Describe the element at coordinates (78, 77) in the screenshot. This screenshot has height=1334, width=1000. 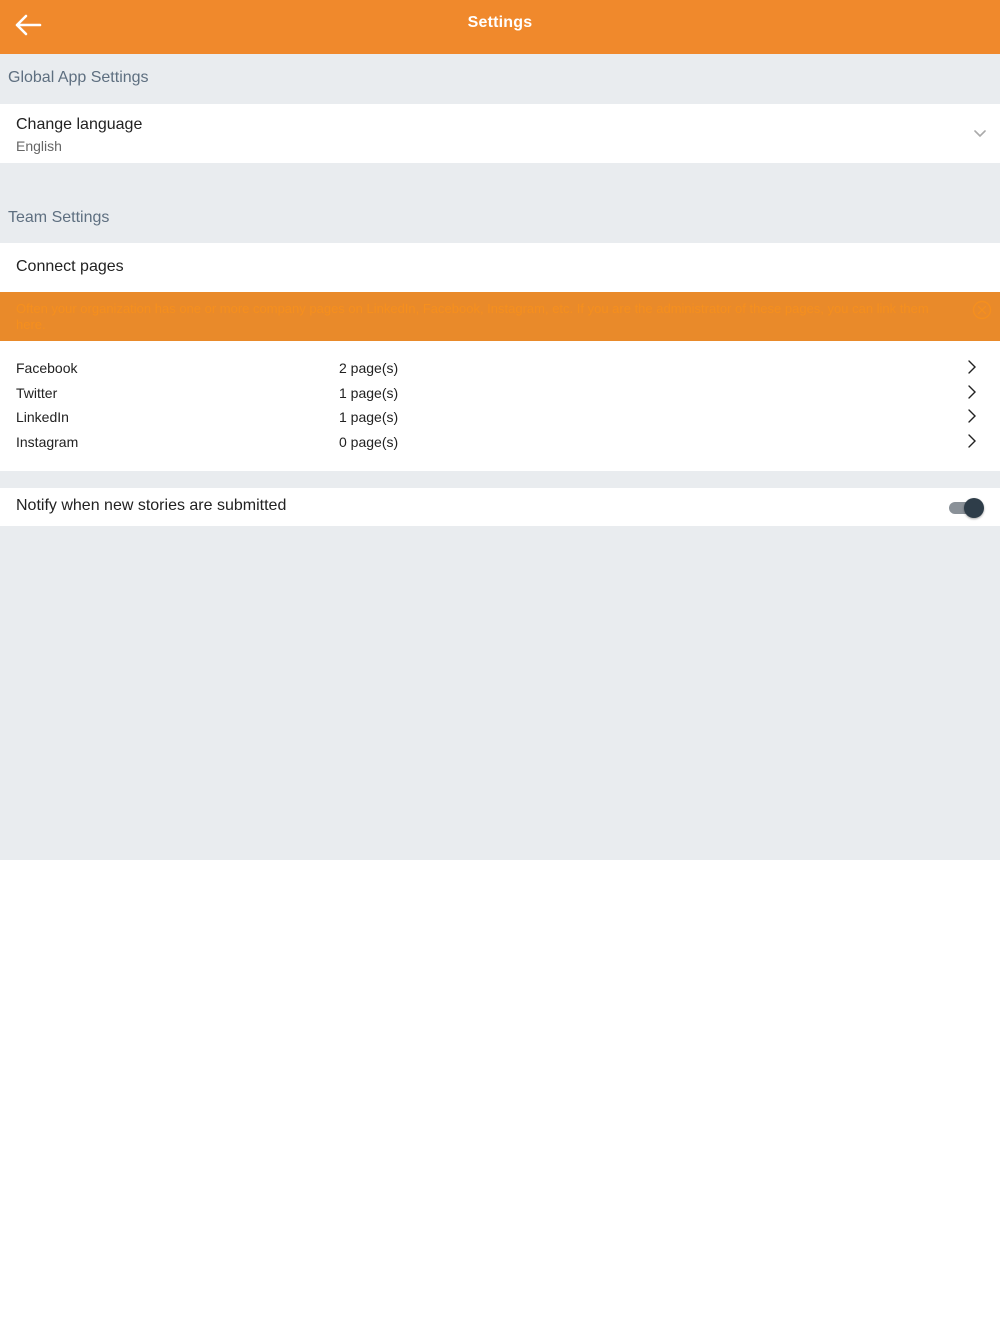
I see `global-settings-heading: Global App Settings` at that location.